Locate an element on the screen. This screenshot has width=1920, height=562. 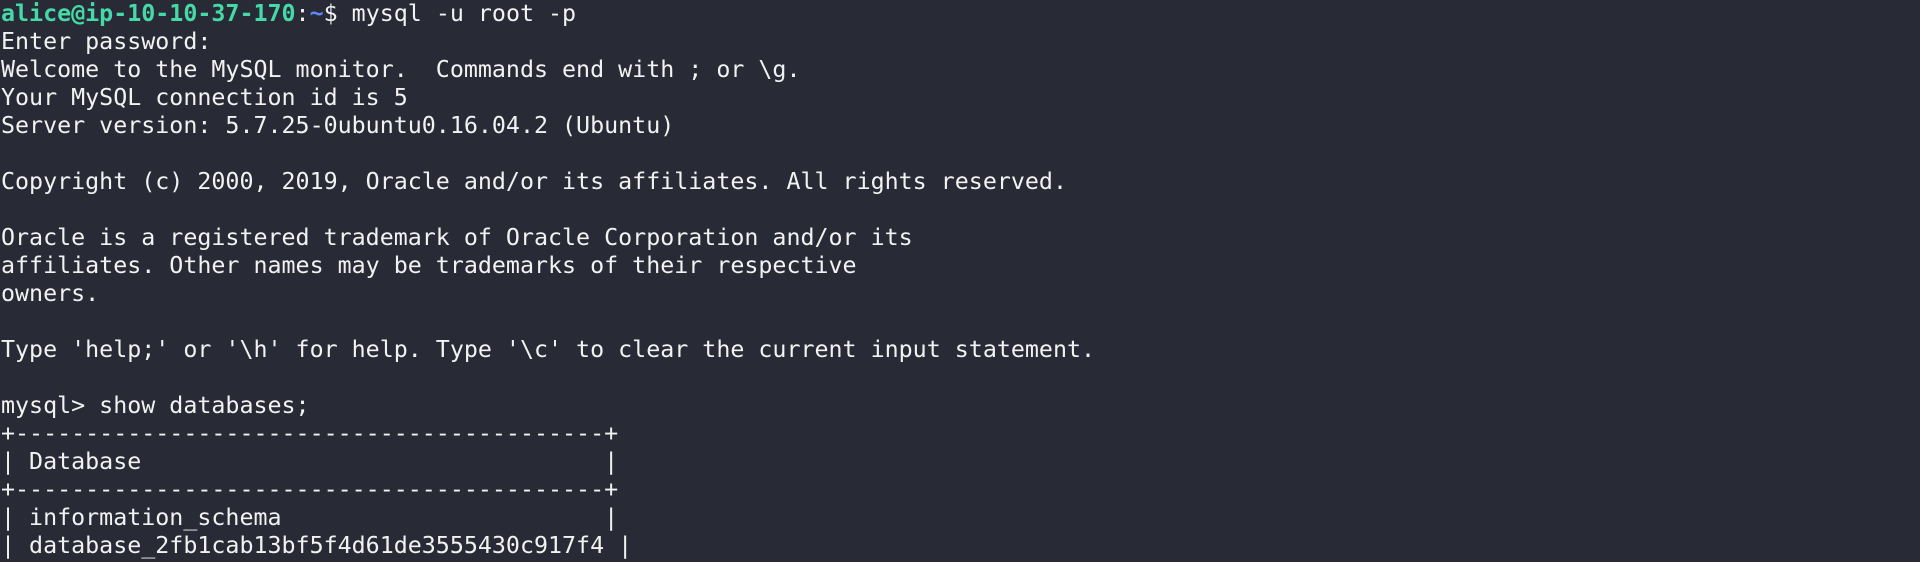
output-trademark-line-3: owners. is located at coordinates (50, 293).